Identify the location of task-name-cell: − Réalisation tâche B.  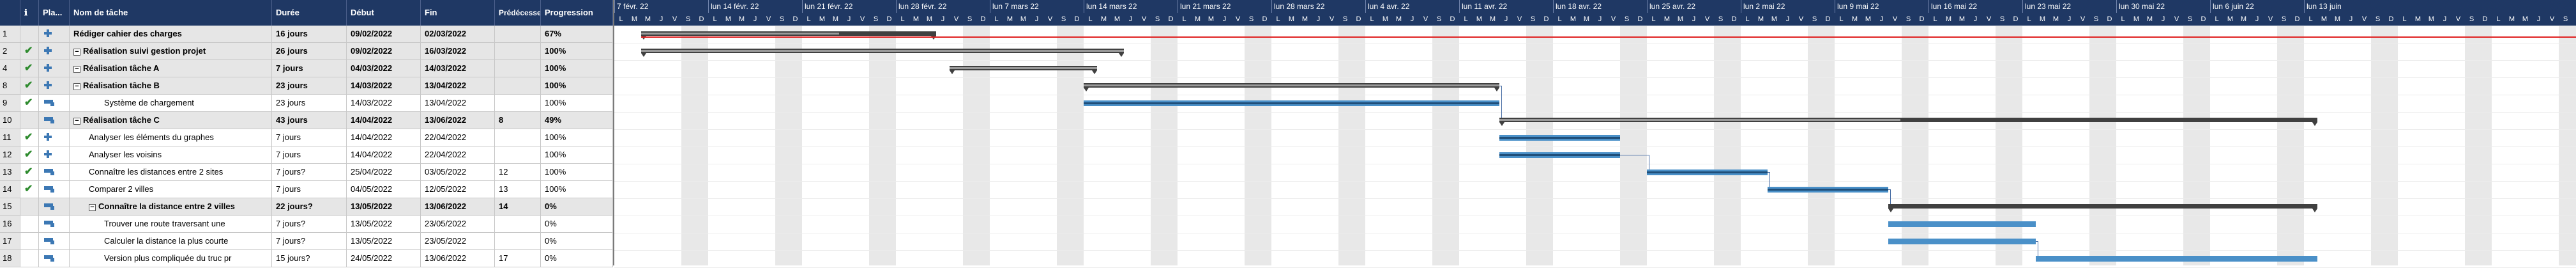
(171, 85).